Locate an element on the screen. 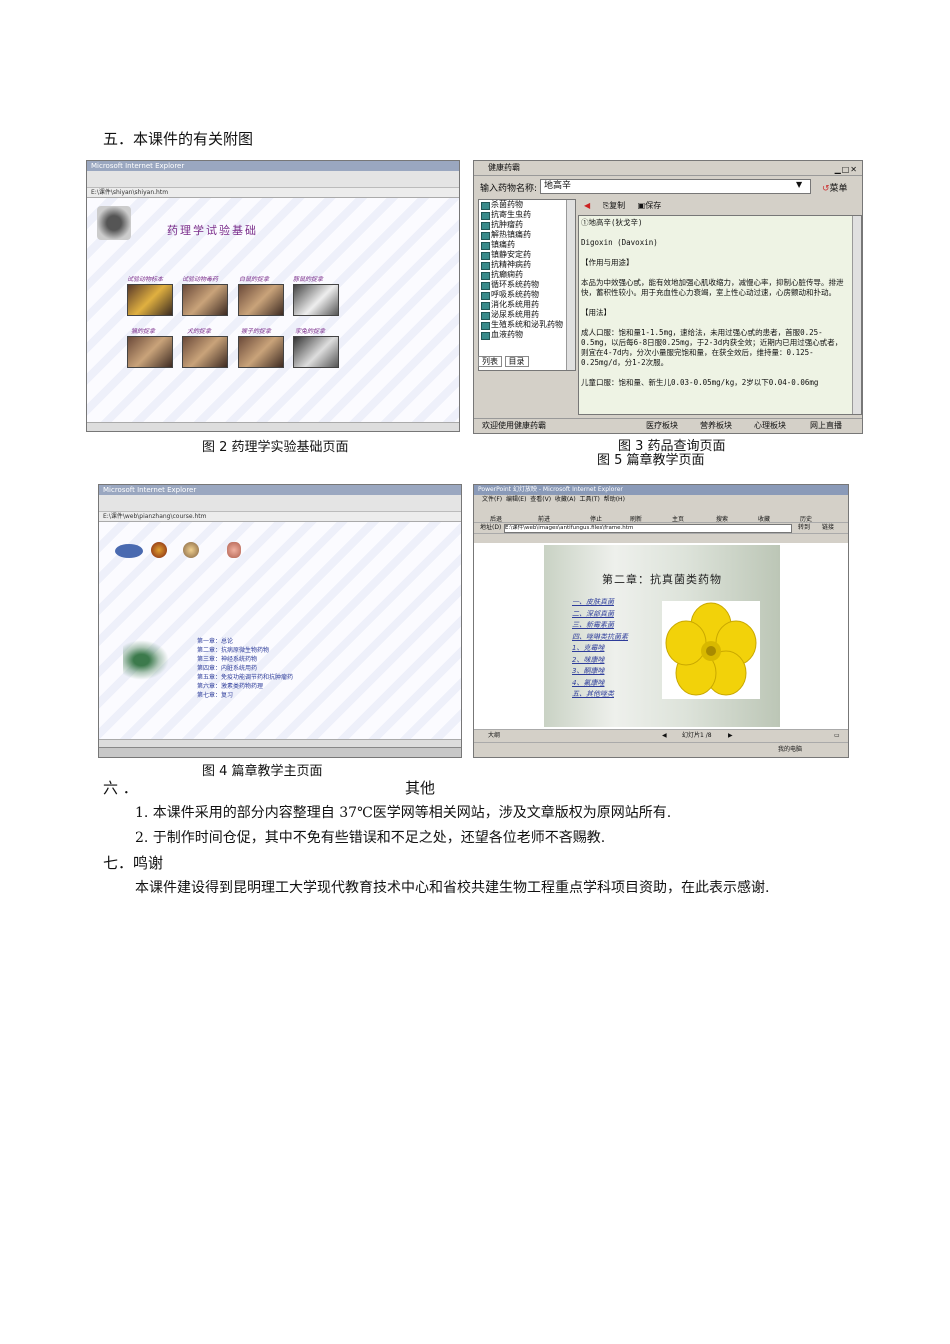 Image resolution: width=950 pixels, height=1344 pixels. tree-item: 血液药物 is located at coordinates (527, 335).